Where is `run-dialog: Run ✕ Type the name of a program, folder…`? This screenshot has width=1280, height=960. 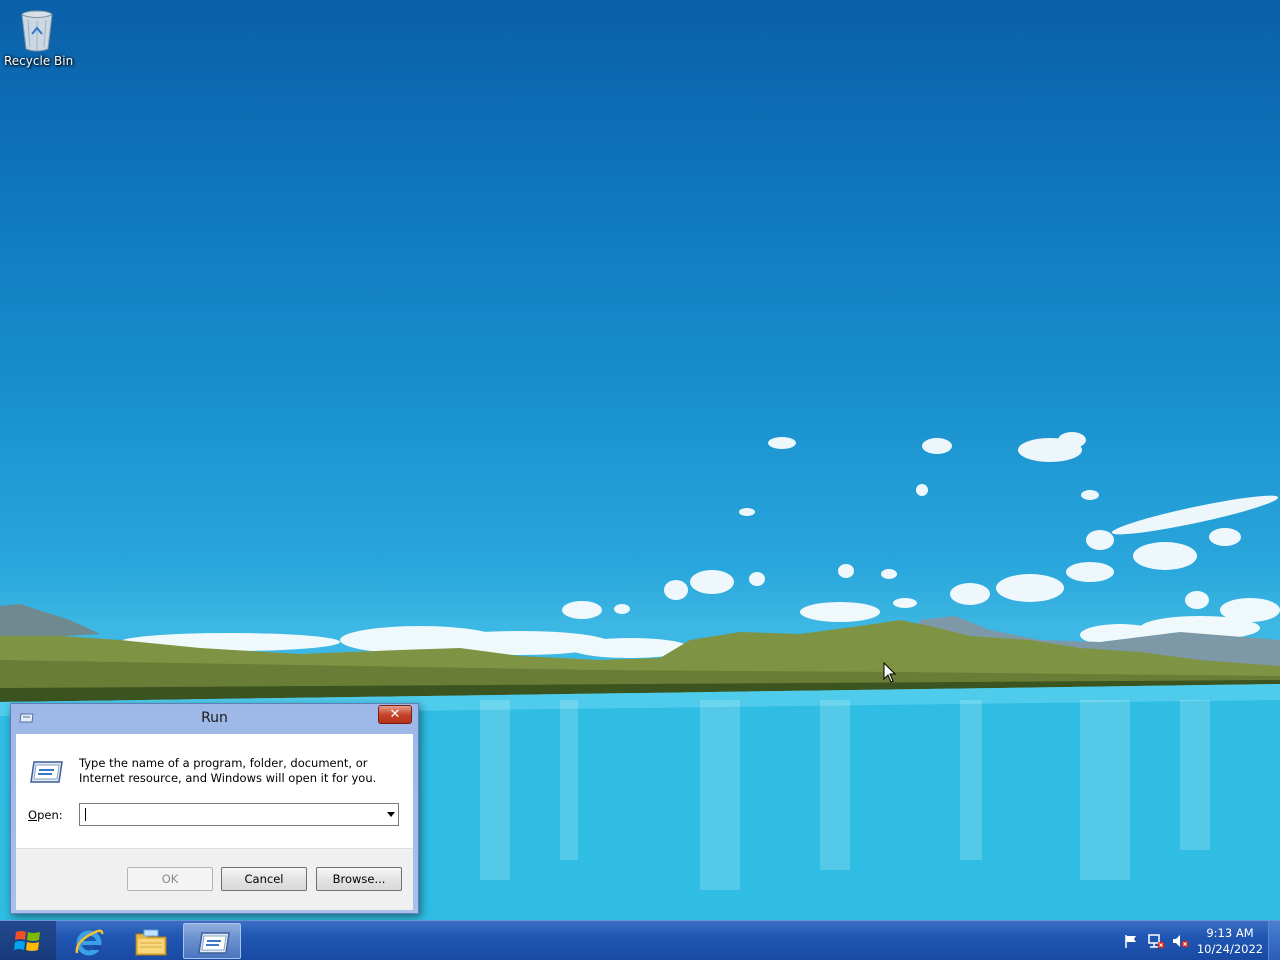
run-dialog: Run ✕ Type the name of a program, folder… is located at coordinates (214, 808).